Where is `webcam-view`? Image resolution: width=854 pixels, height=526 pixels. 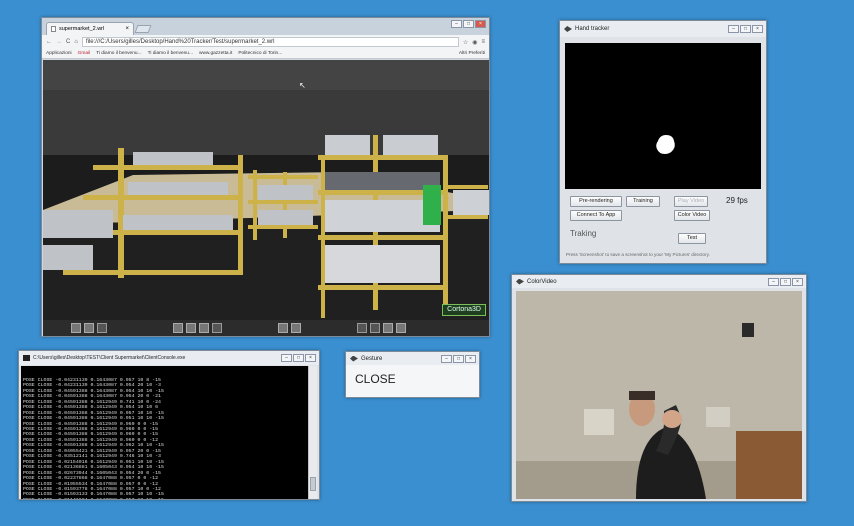
webcam-view is located at coordinates (659, 395).